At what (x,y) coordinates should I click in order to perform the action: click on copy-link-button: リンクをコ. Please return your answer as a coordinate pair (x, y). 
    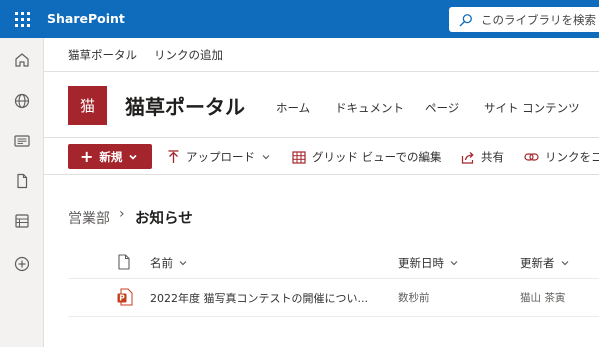
    Looking at the image, I should click on (561, 157).